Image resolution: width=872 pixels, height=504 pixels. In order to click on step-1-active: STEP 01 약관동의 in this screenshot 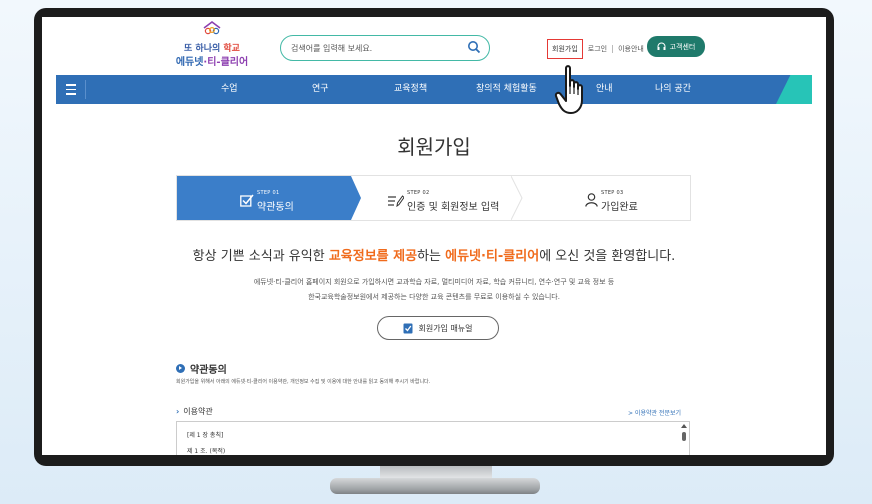, I will do `click(269, 198)`.